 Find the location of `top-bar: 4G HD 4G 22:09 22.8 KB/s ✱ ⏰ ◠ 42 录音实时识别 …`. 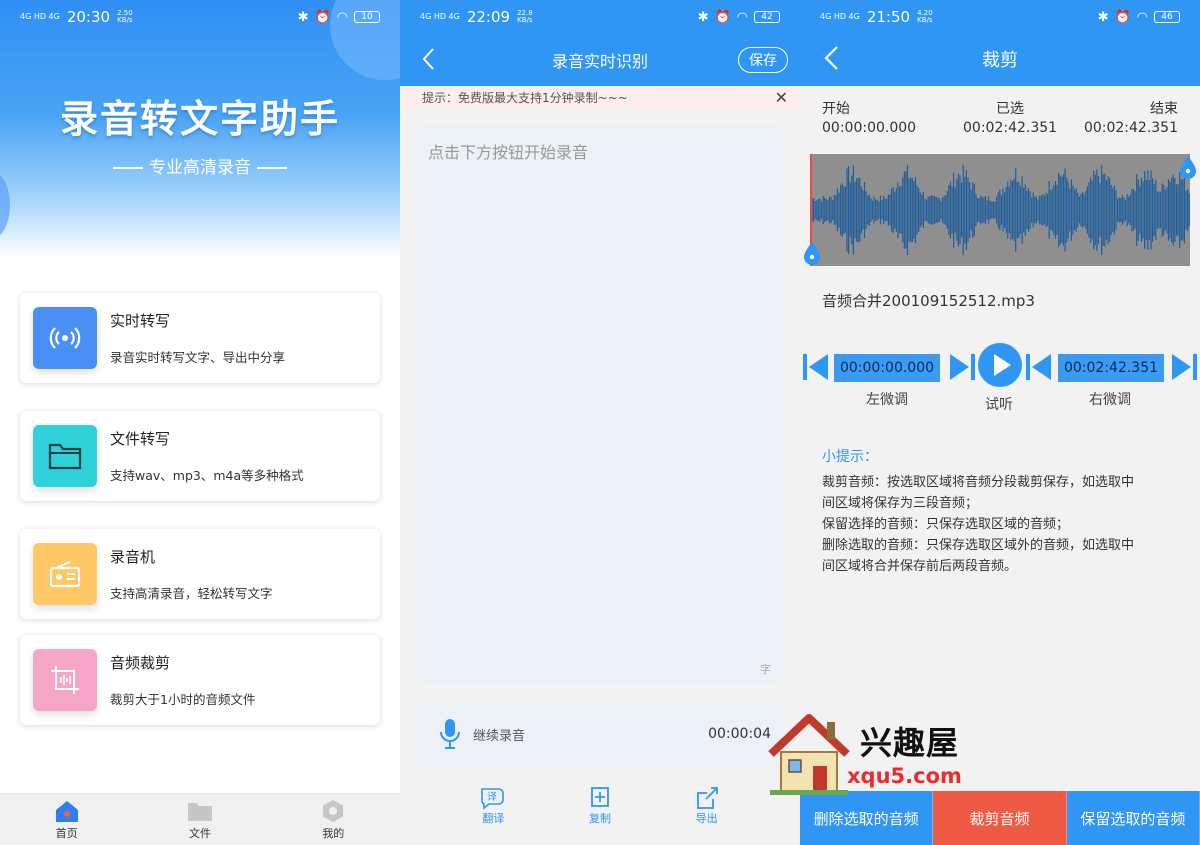

top-bar: 4G HD 4G 22:09 22.8 KB/s ✱ ⏰ ◠ 42 录音实时识别 … is located at coordinates (600, 43).